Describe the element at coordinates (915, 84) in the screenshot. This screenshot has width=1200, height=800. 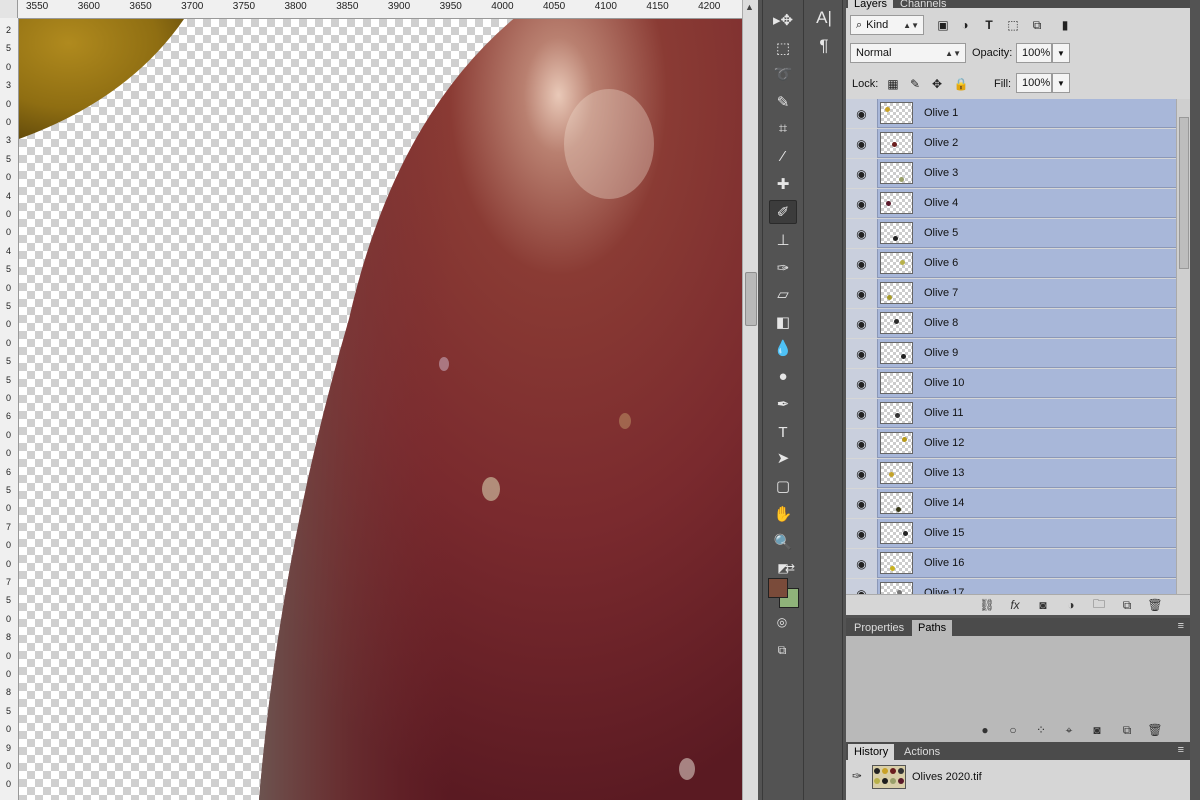
I see `lock-image-pixels-icon: ✎` at that location.